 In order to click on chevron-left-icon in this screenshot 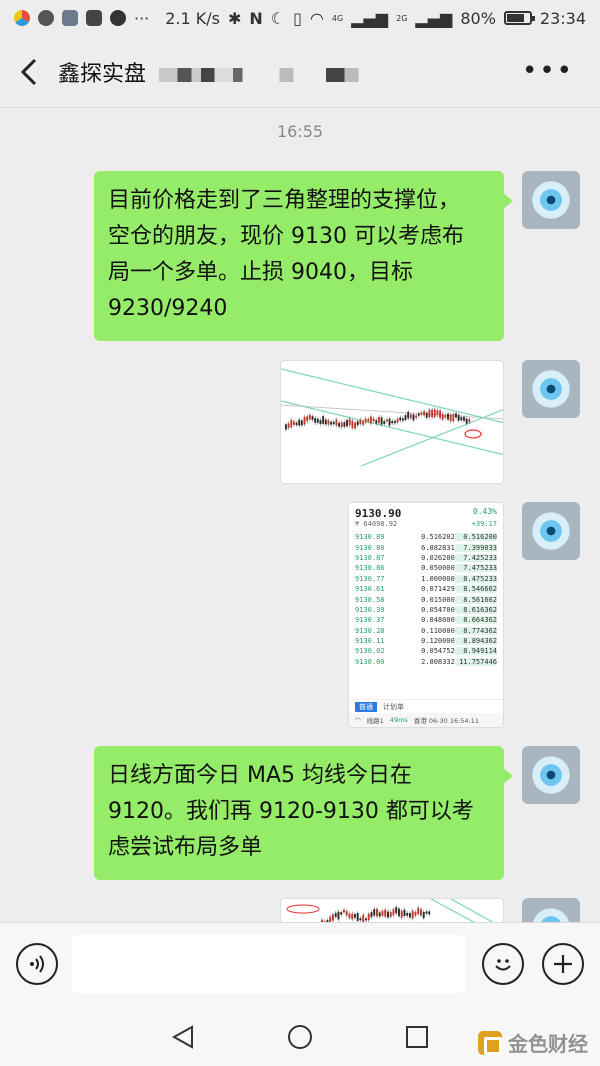, I will do `click(29, 71)`.